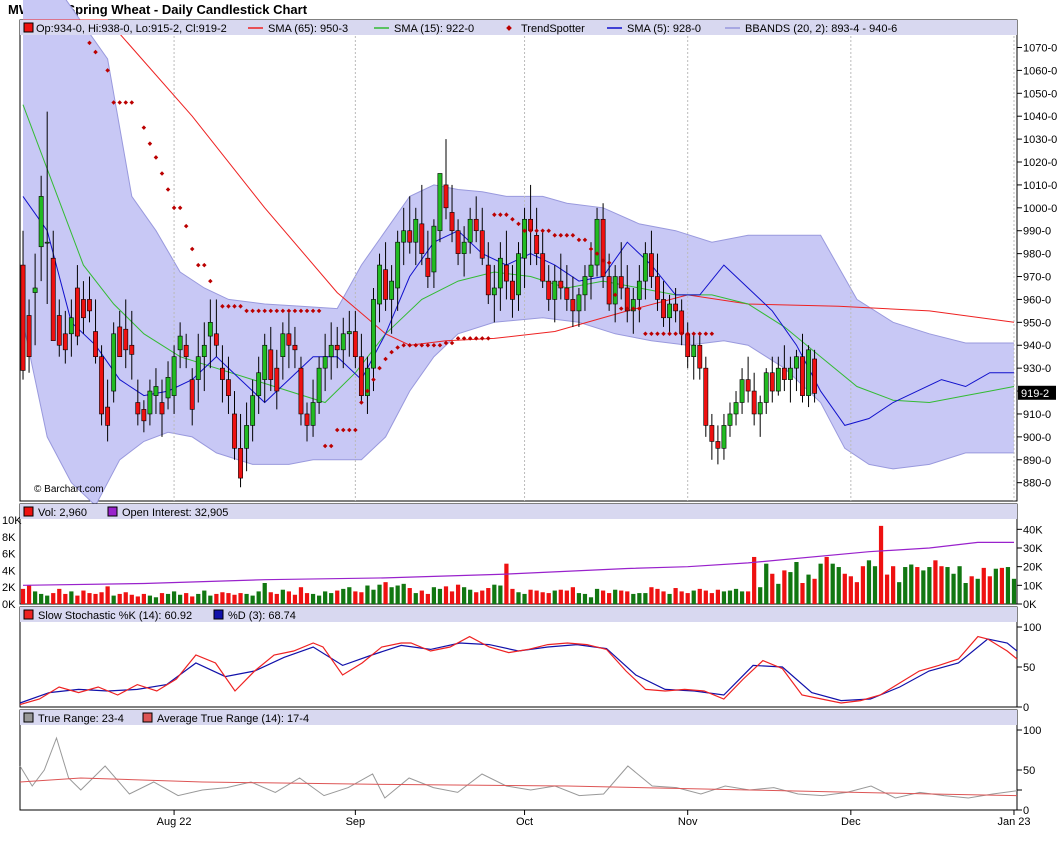 Image resolution: width=1060 pixels, height=851 pixels. I want to click on legend-atr-swatch, so click(147, 717).